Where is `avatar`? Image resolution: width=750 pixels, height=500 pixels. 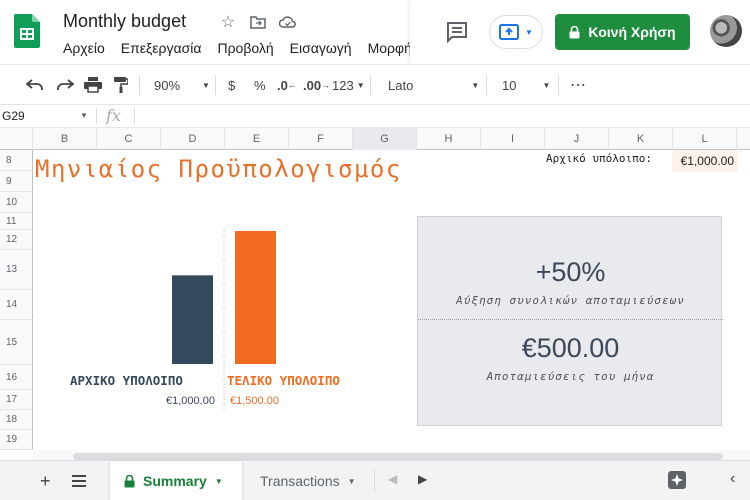 avatar is located at coordinates (726, 31).